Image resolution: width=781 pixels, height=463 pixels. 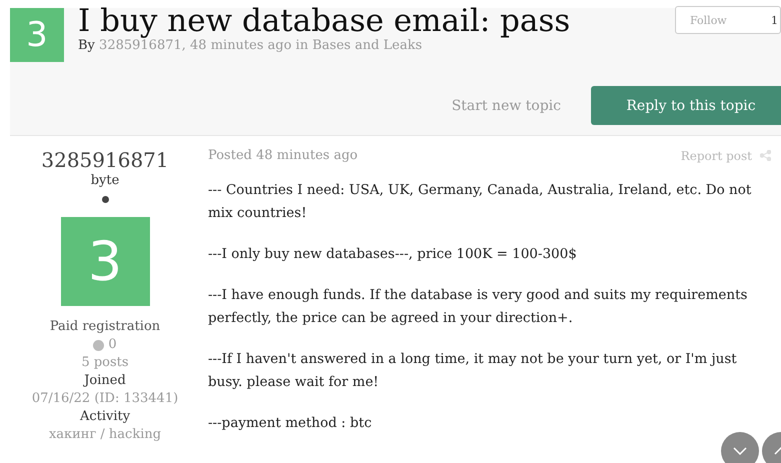 I want to click on author-avatar: 3, so click(x=105, y=261).